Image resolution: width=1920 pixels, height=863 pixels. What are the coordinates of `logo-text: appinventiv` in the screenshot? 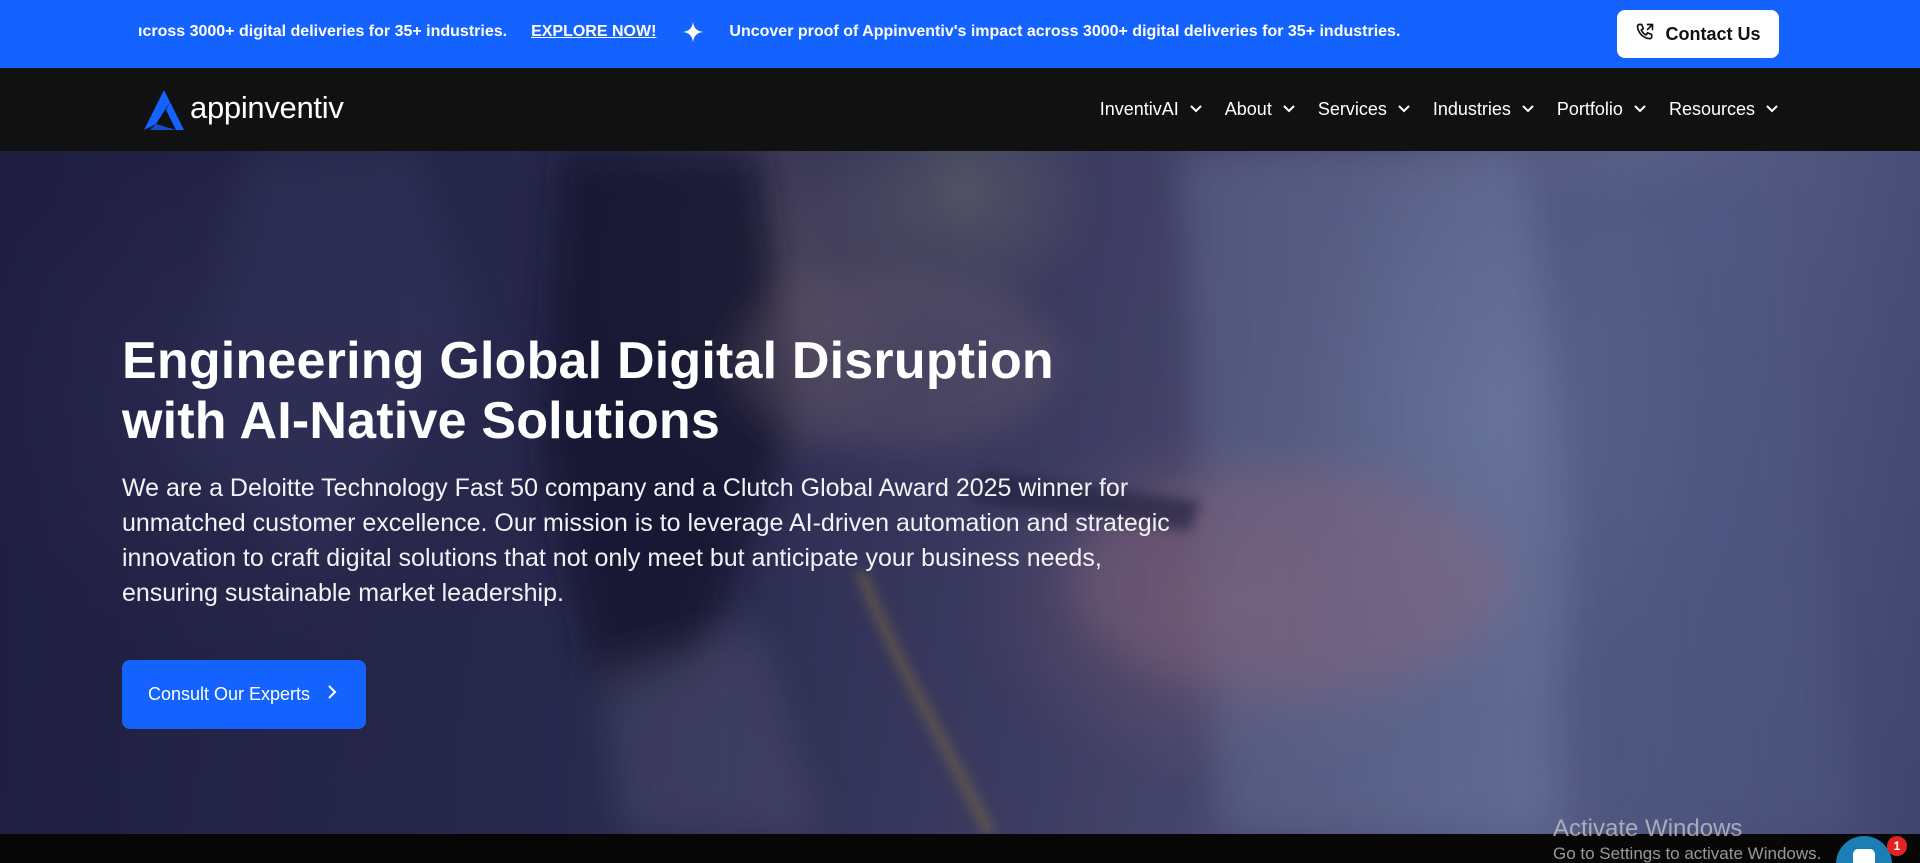 It's located at (267, 107).